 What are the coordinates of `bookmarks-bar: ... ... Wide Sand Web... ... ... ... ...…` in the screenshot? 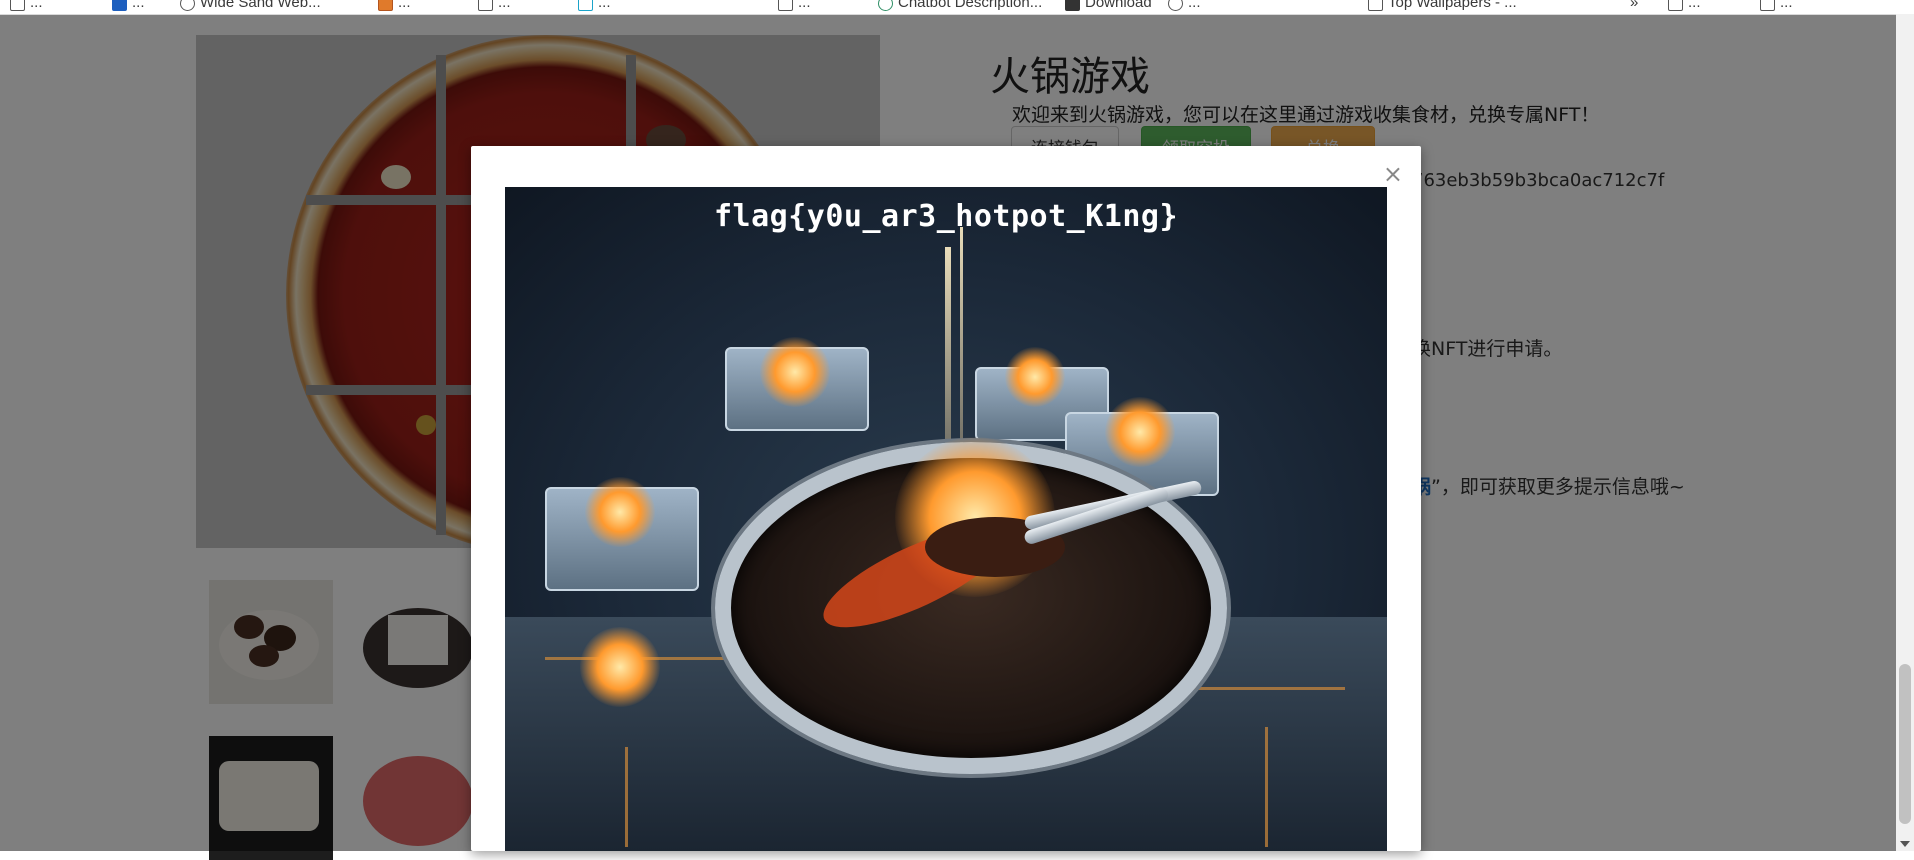 It's located at (957, 7).